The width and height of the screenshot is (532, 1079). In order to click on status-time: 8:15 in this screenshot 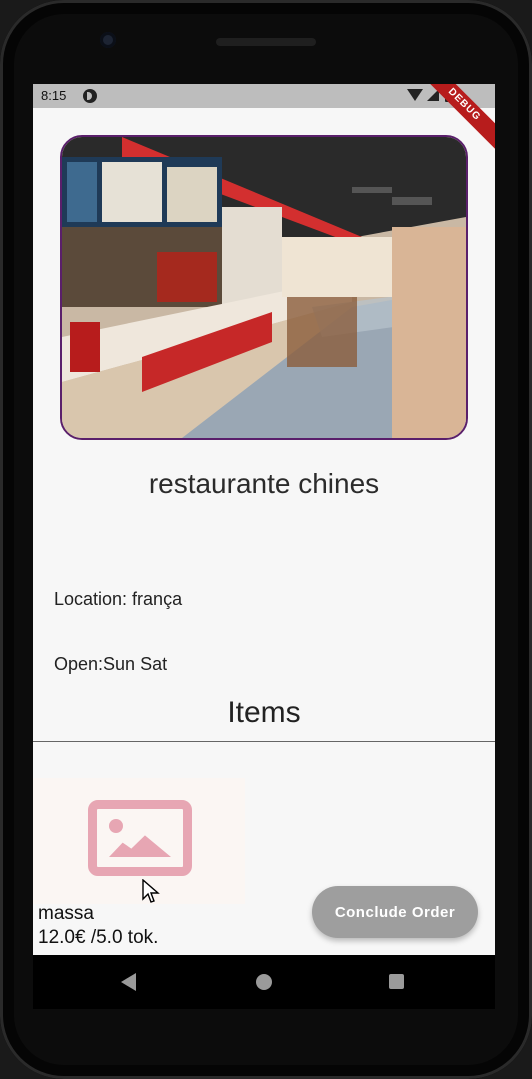, I will do `click(54, 95)`.